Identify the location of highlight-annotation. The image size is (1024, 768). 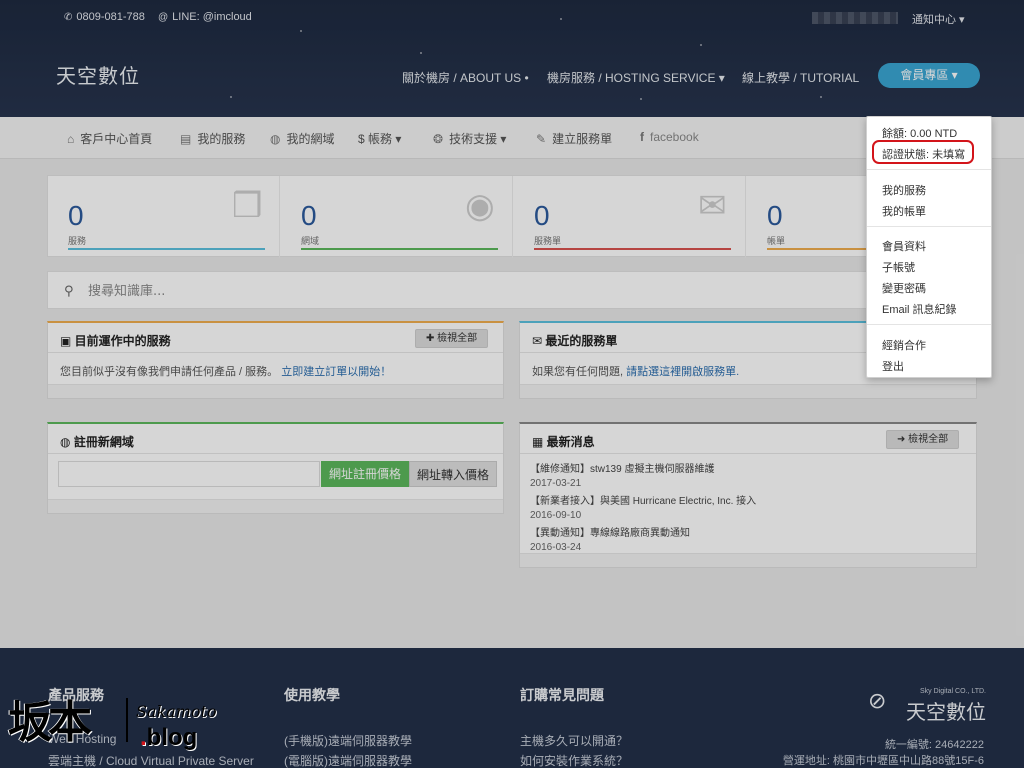
(923, 152).